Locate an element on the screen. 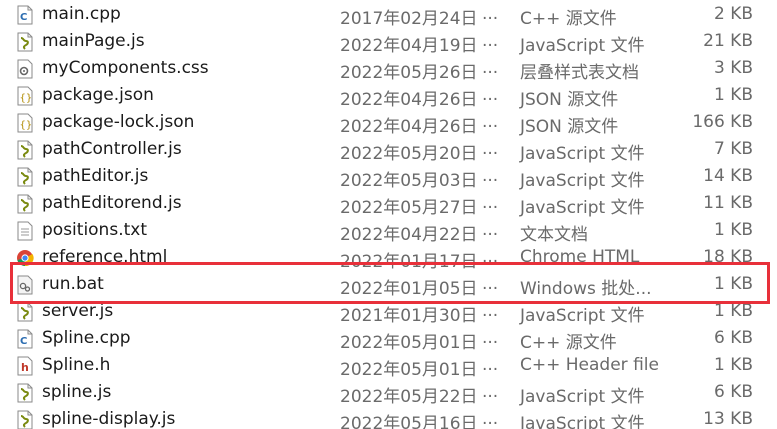 The image size is (777, 429). file-type: JSON 源文件 is located at coordinates (569, 100).